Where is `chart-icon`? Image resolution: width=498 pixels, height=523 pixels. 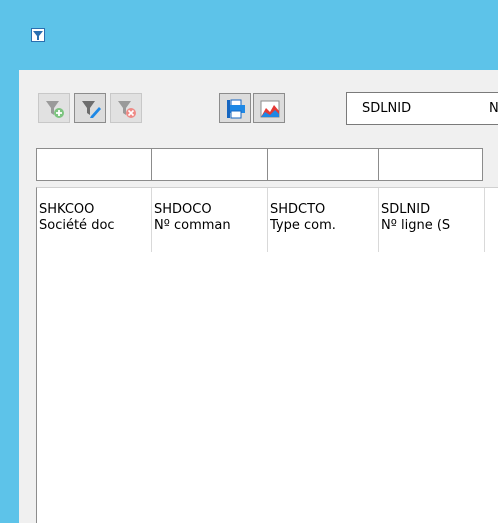 chart-icon is located at coordinates (270, 109).